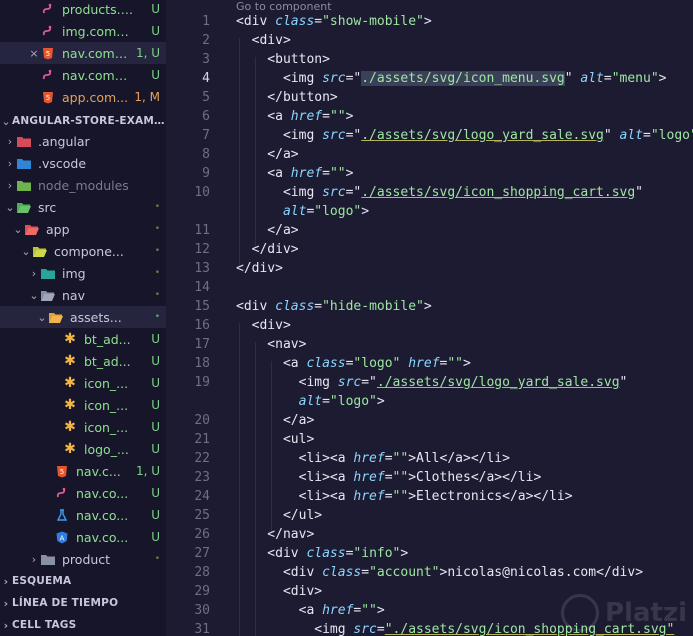 This screenshot has width=693, height=636. What do you see at coordinates (429, 325) in the screenshot?
I see `code-line: 16 <div>` at bounding box center [429, 325].